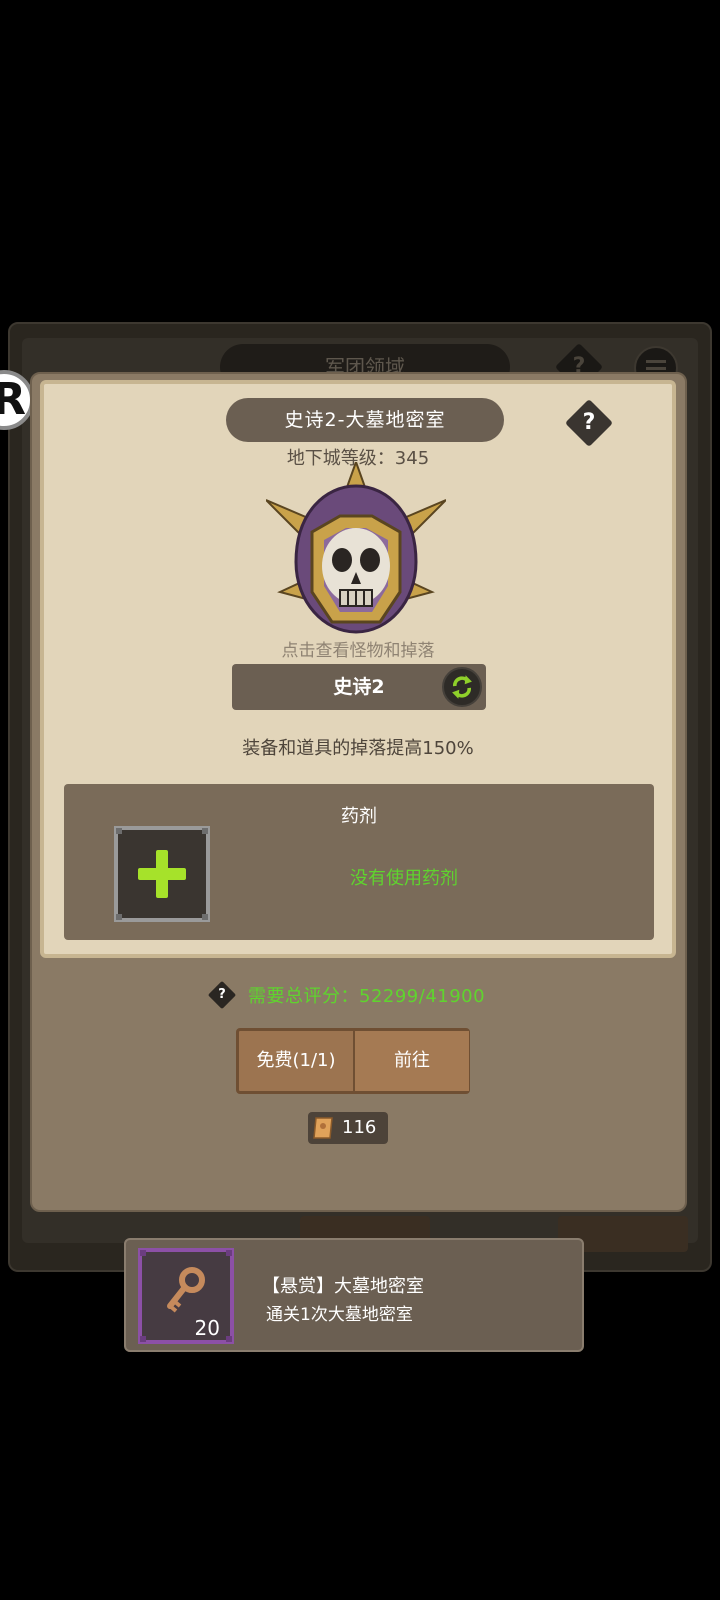 This screenshot has height=1600, width=720. Describe the element at coordinates (343, 1286) in the screenshot. I see `quest-title: 【悬赏】大墓地密室` at that location.